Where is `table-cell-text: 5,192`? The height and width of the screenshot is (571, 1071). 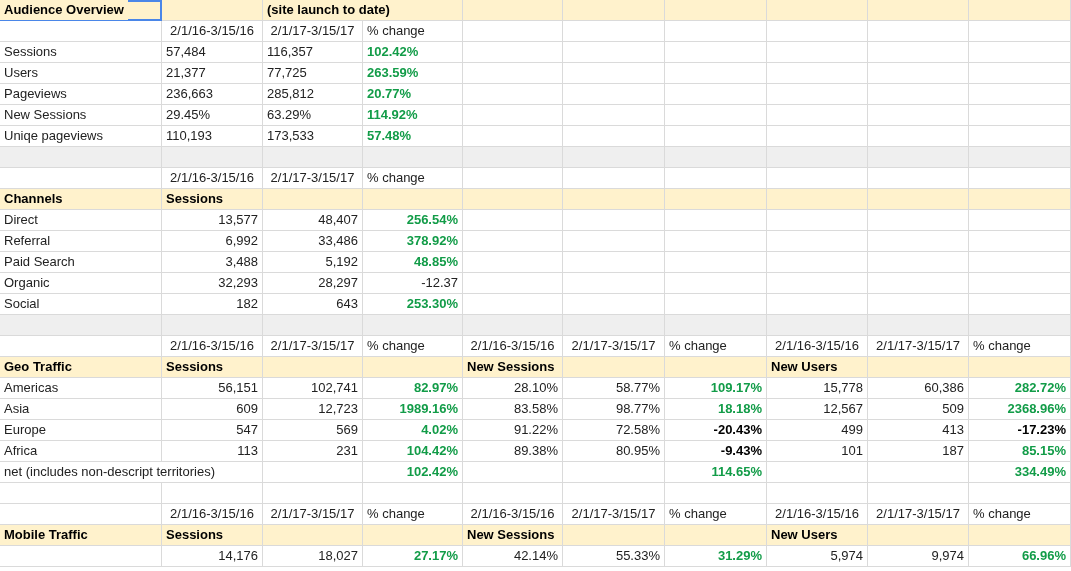
table-cell-text: 5,192 is located at coordinates (341, 262).